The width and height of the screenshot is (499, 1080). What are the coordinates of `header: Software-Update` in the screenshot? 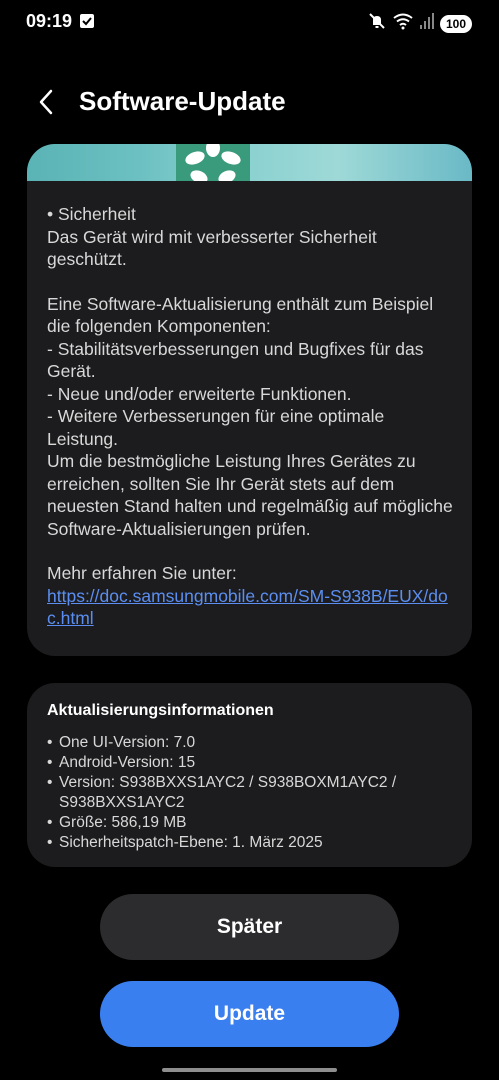 It's located at (249, 103).